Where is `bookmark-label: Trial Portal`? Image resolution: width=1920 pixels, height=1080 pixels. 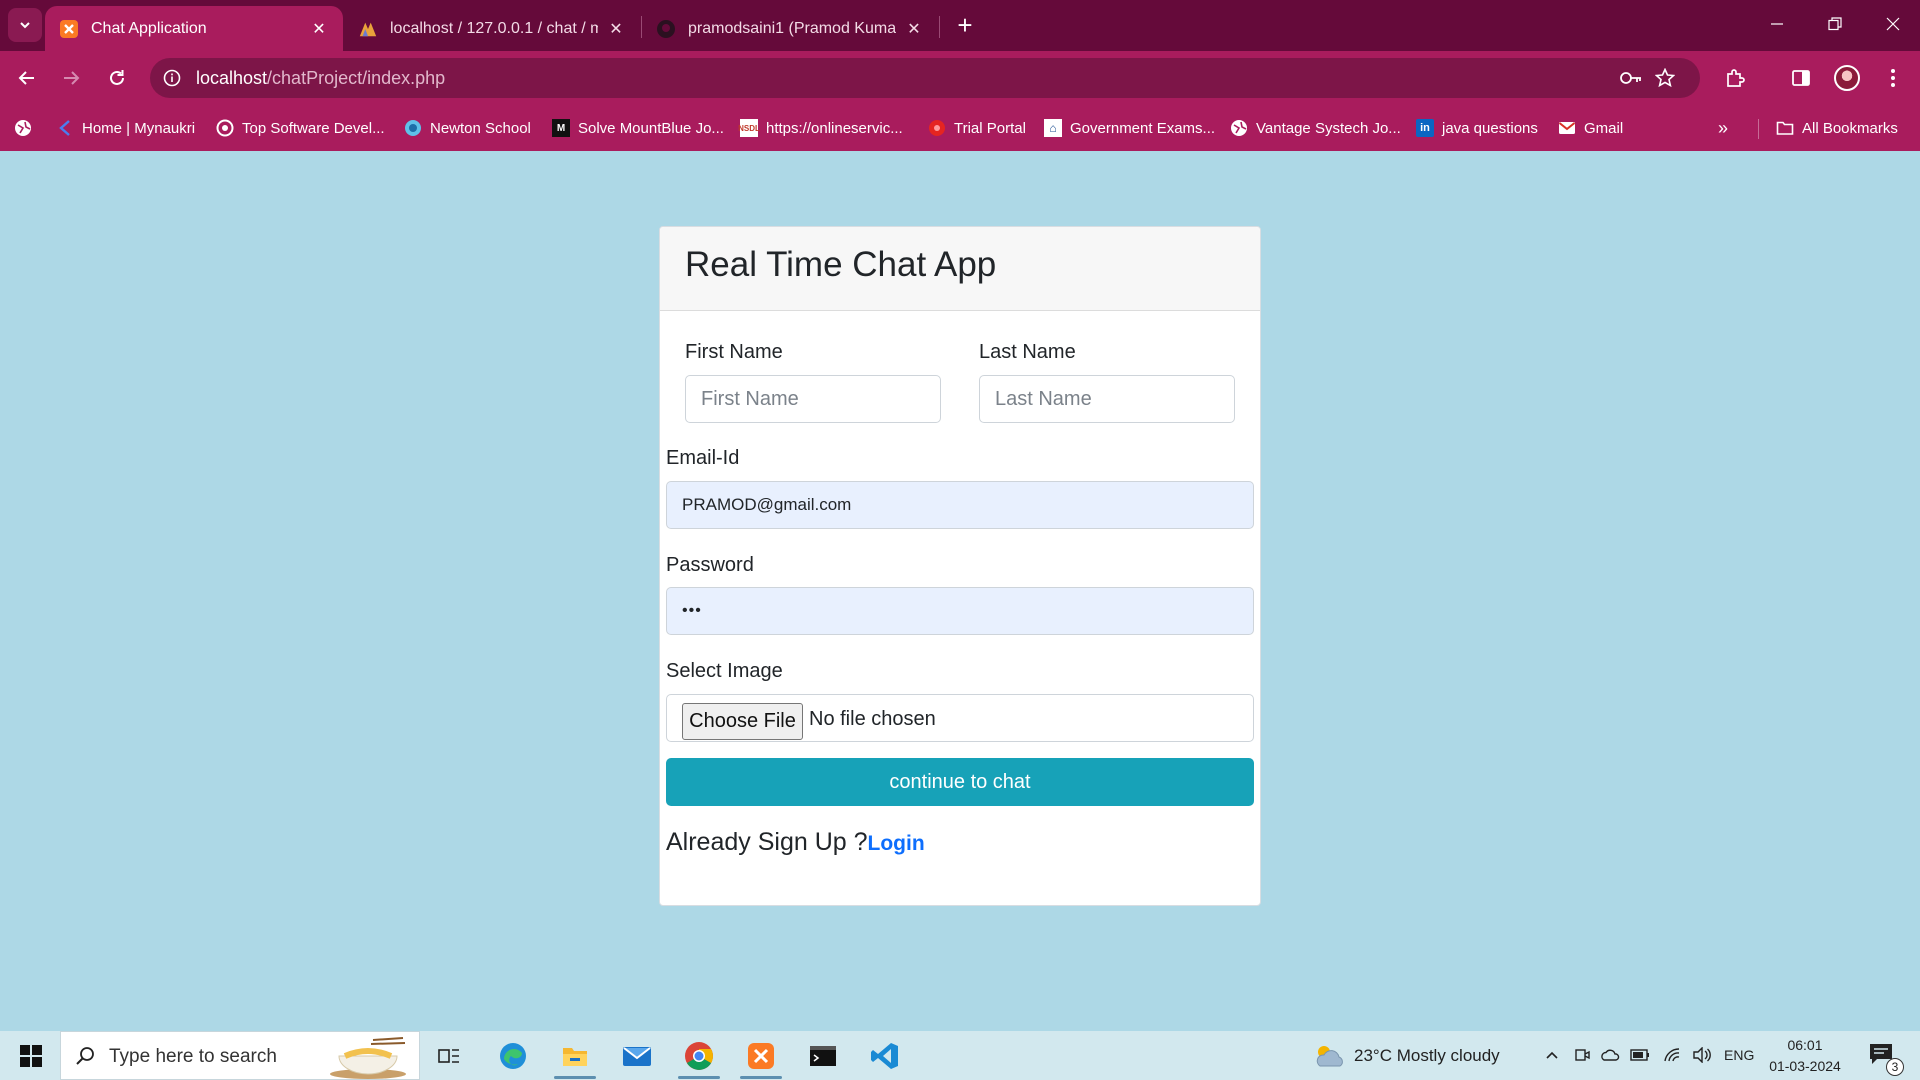 bookmark-label: Trial Portal is located at coordinates (990, 128).